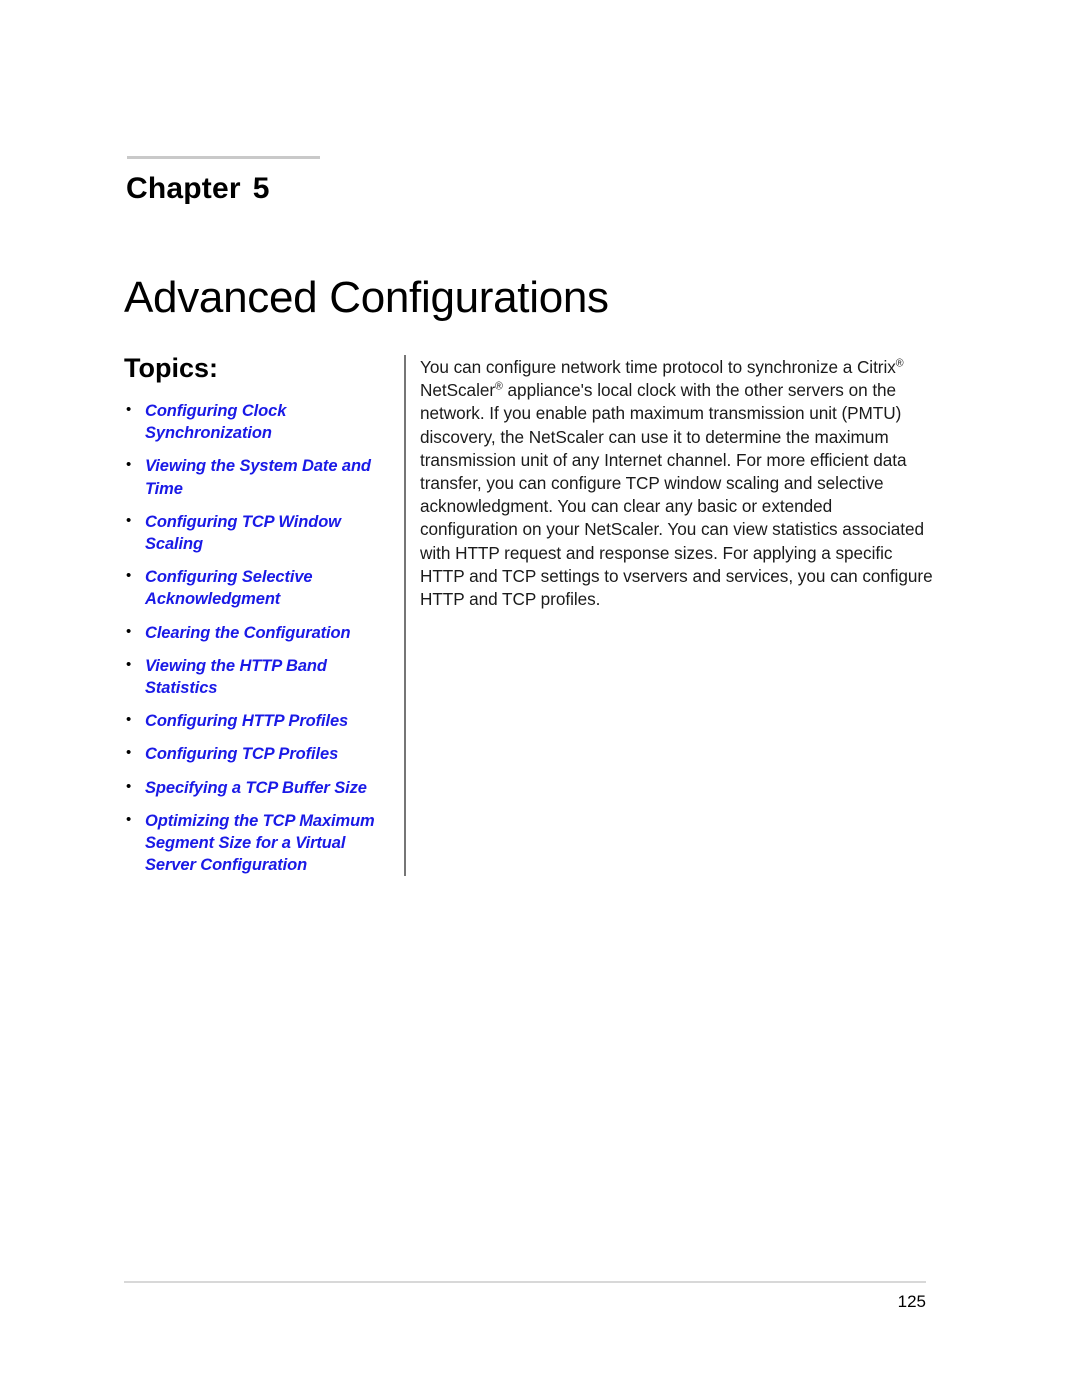  What do you see at coordinates (525, 1282) in the screenshot?
I see `footer-rule` at bounding box center [525, 1282].